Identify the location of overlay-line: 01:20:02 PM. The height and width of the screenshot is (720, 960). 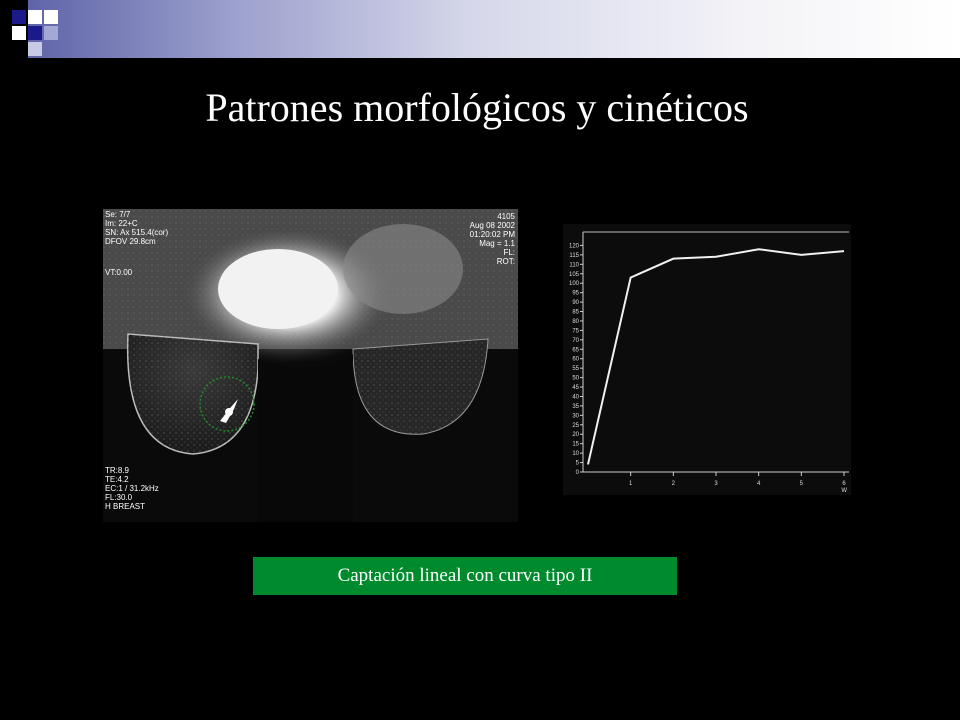
(493, 234).